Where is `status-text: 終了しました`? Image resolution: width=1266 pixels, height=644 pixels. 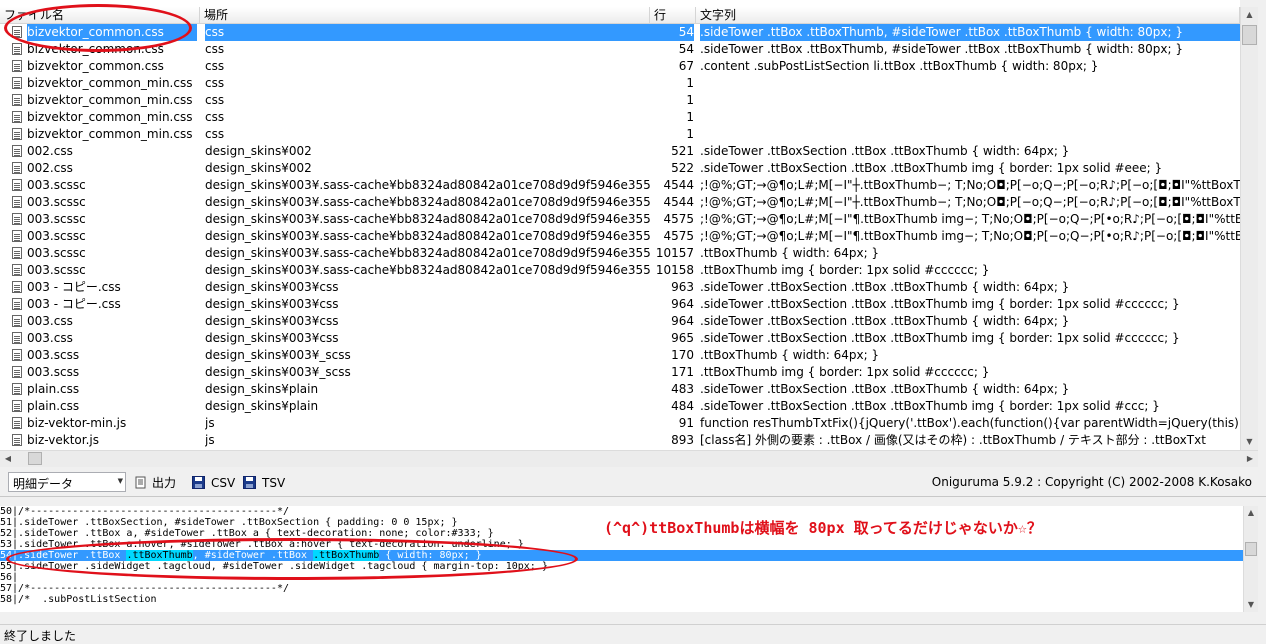
status-text: 終了しました is located at coordinates (40, 636).